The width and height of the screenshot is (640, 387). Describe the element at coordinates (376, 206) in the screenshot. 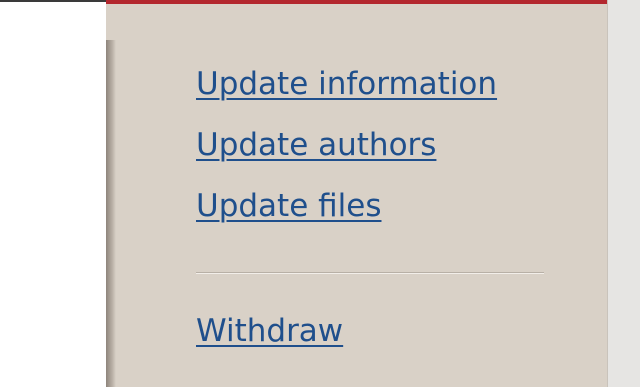

I see `update-files-link: Update files` at that location.